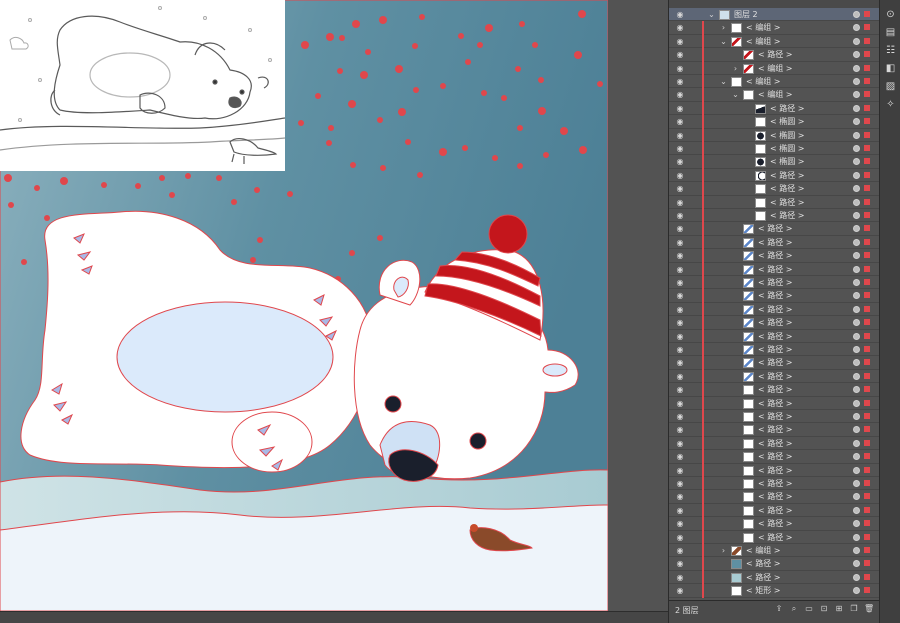  I want to click on chevron-right-icon: ›, so click(723, 550).